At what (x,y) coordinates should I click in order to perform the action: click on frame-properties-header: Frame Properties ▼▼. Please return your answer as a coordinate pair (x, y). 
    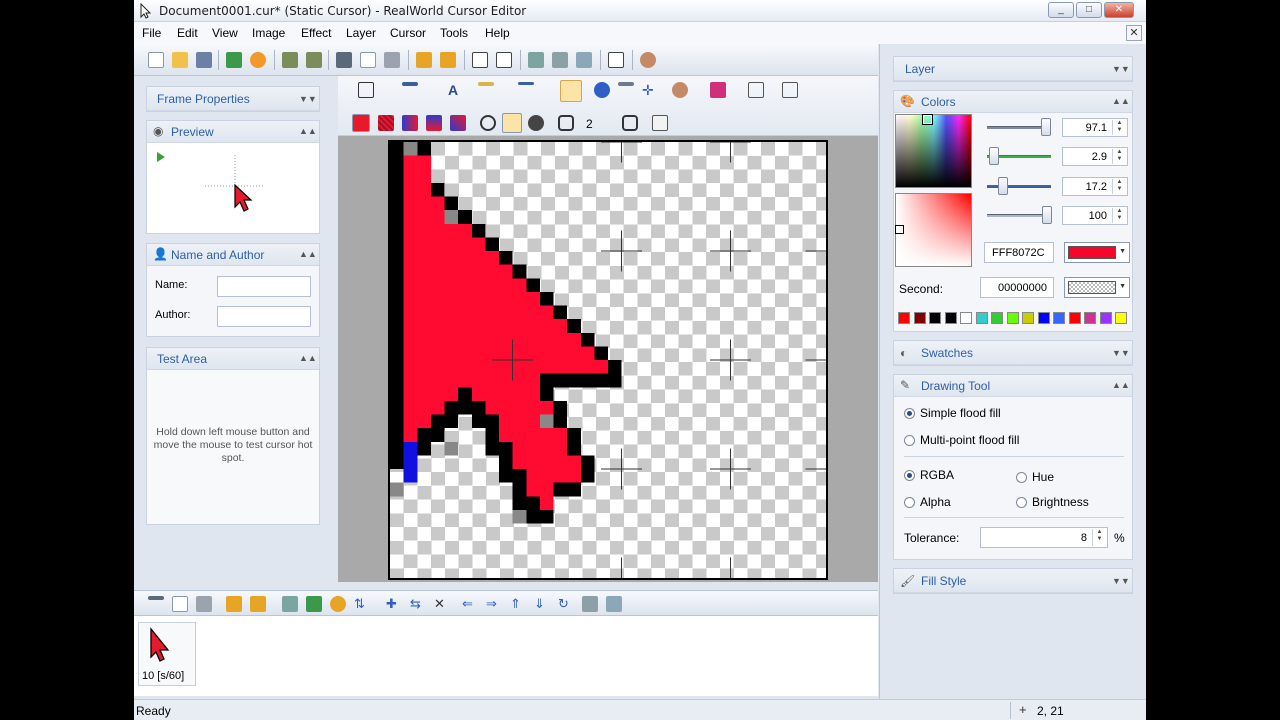
    Looking at the image, I should click on (233, 99).